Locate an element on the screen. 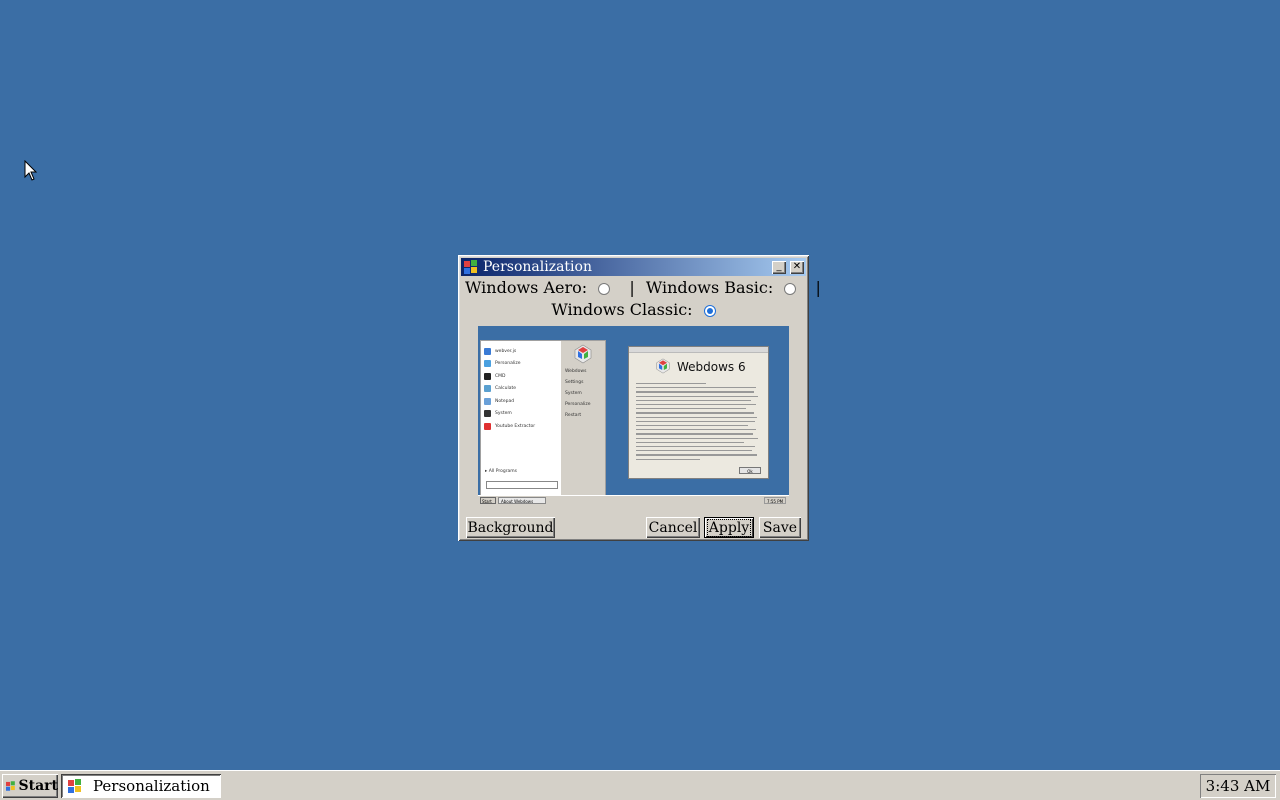 The width and height of the screenshot is (1280, 800). preview-start-item: Youtube Extractor is located at coordinates (521, 426).